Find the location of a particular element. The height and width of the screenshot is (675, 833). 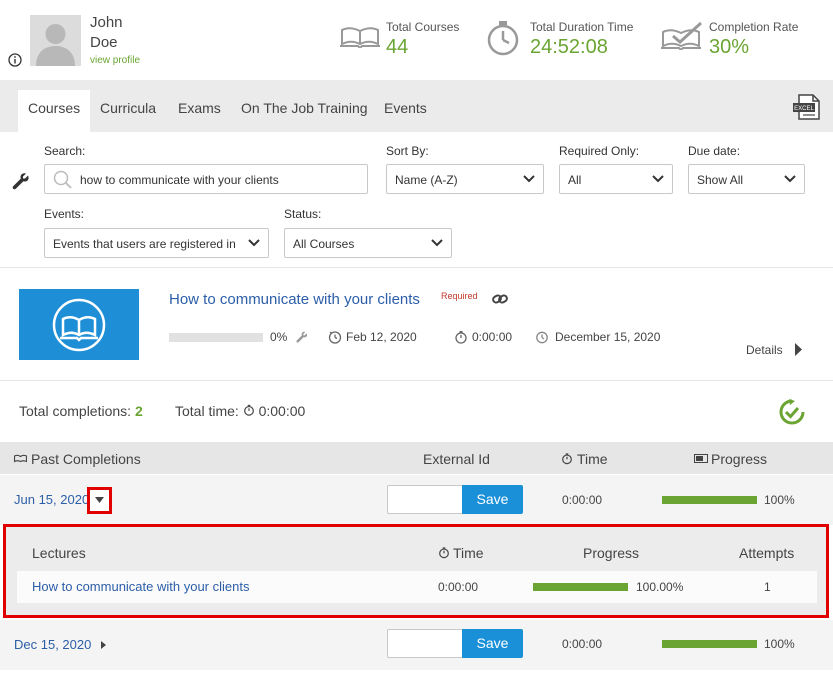

lectures-progress-header: Progress is located at coordinates (611, 553).